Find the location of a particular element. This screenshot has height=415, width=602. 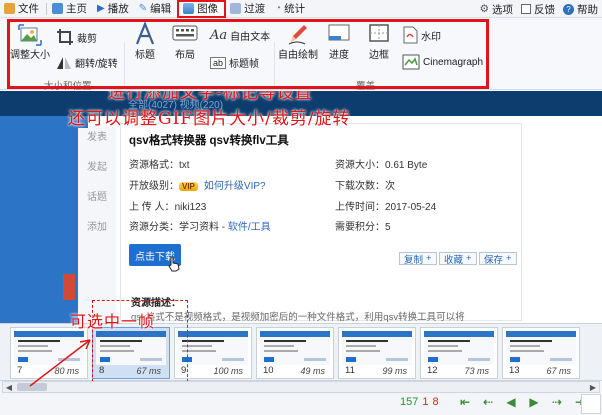

annotation-caption-top: 进行添加文字-标记等设置 is located at coordinates (210, 97).